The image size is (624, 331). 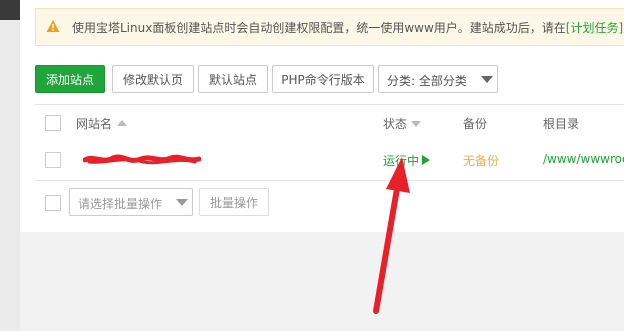 I want to click on warning-icon, so click(x=53, y=26).